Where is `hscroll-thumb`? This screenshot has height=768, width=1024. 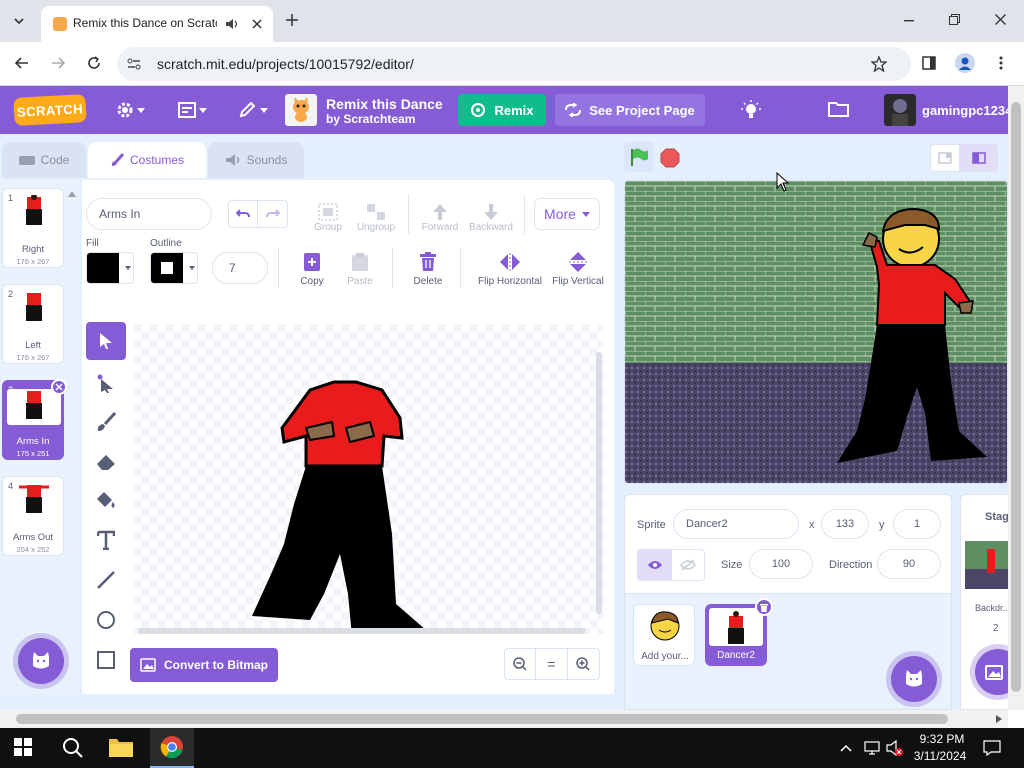
hscroll-thumb is located at coordinates (482, 719).